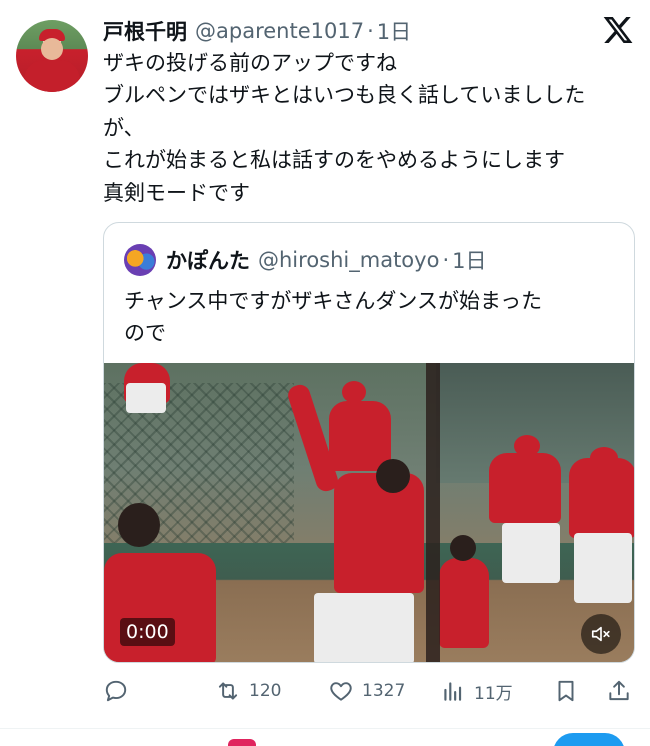  I want to click on quote-header: かぽんた @hiroshi_matoyo · 1日, so click(305, 260).